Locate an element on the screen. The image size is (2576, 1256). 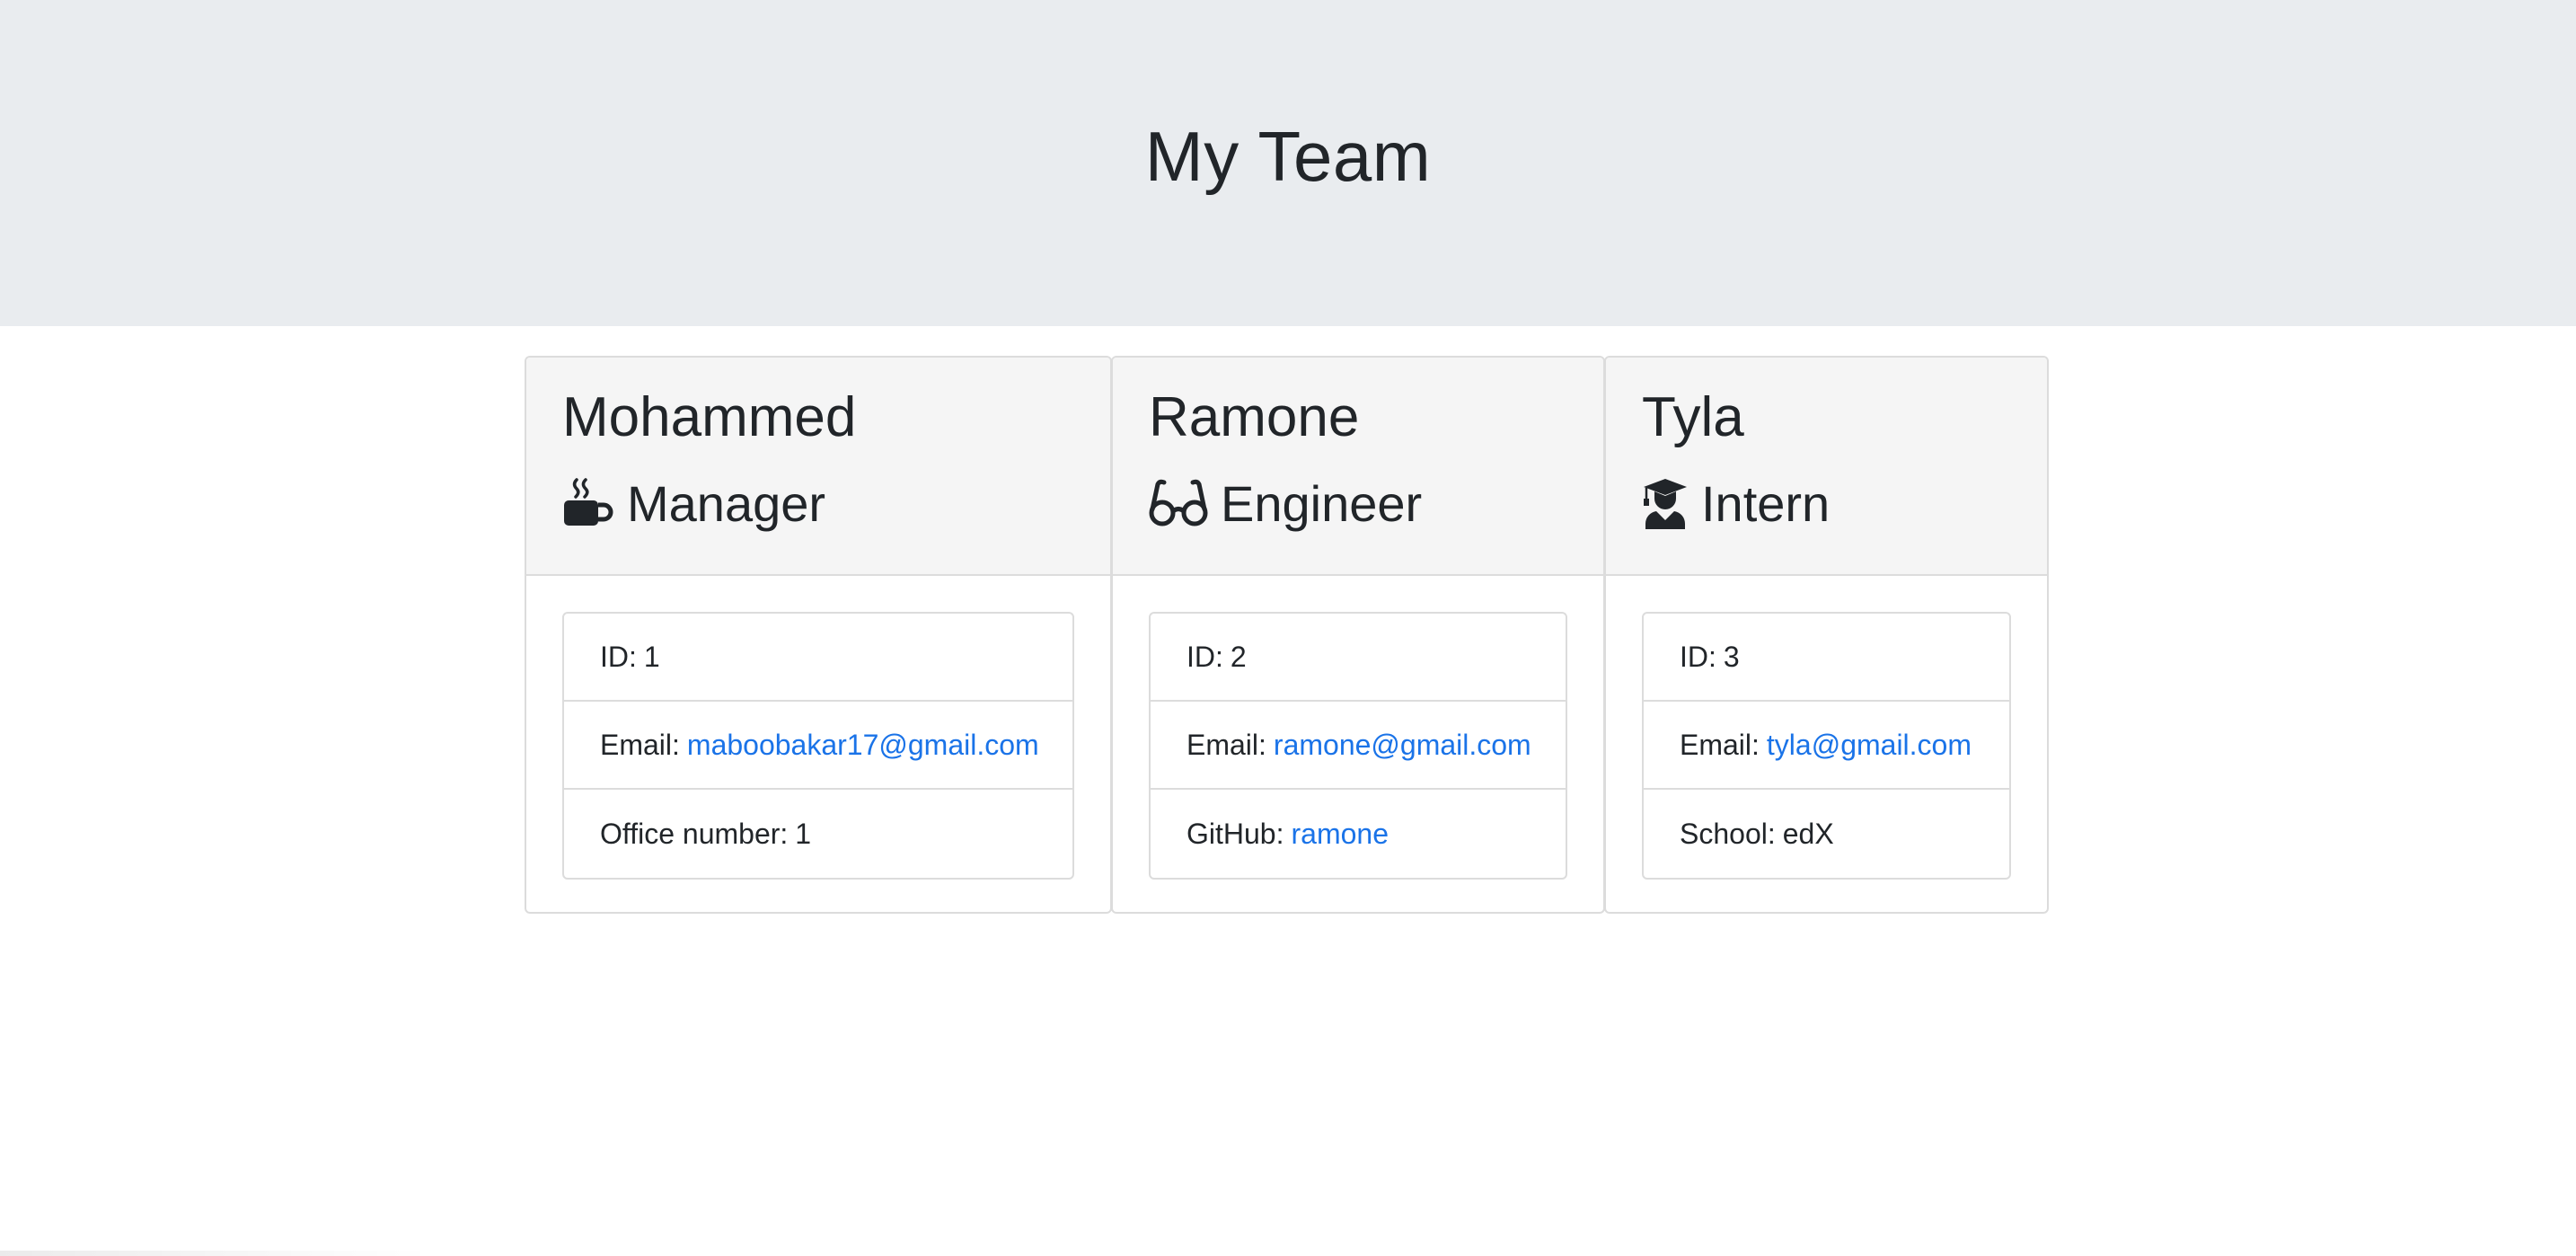
employee-email: Email: maboobakar17@gmail.com is located at coordinates (818, 746).